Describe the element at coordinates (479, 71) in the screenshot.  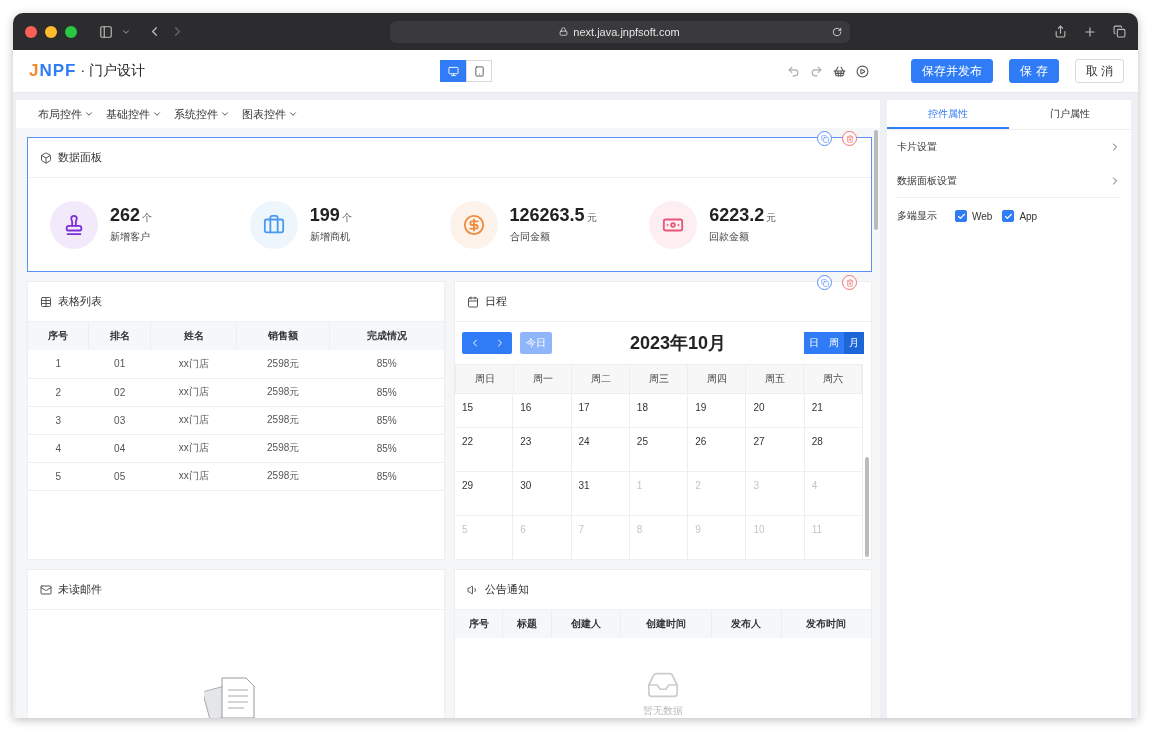
I see `mobile-view-button` at that location.